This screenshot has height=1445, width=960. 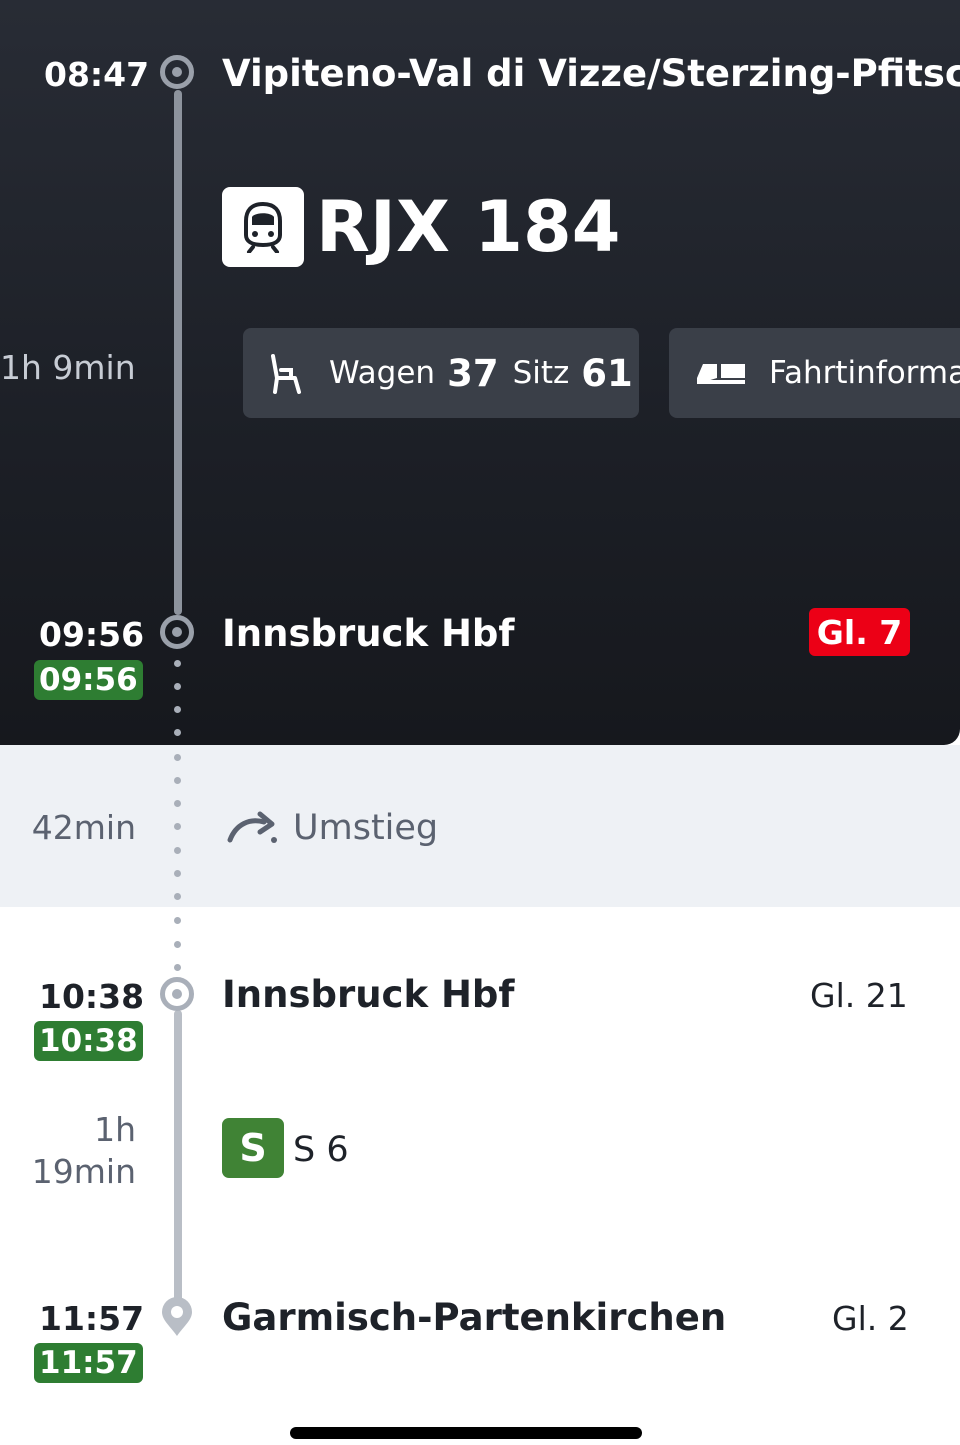 I want to click on wagen-label: Wagen, so click(x=382, y=373).